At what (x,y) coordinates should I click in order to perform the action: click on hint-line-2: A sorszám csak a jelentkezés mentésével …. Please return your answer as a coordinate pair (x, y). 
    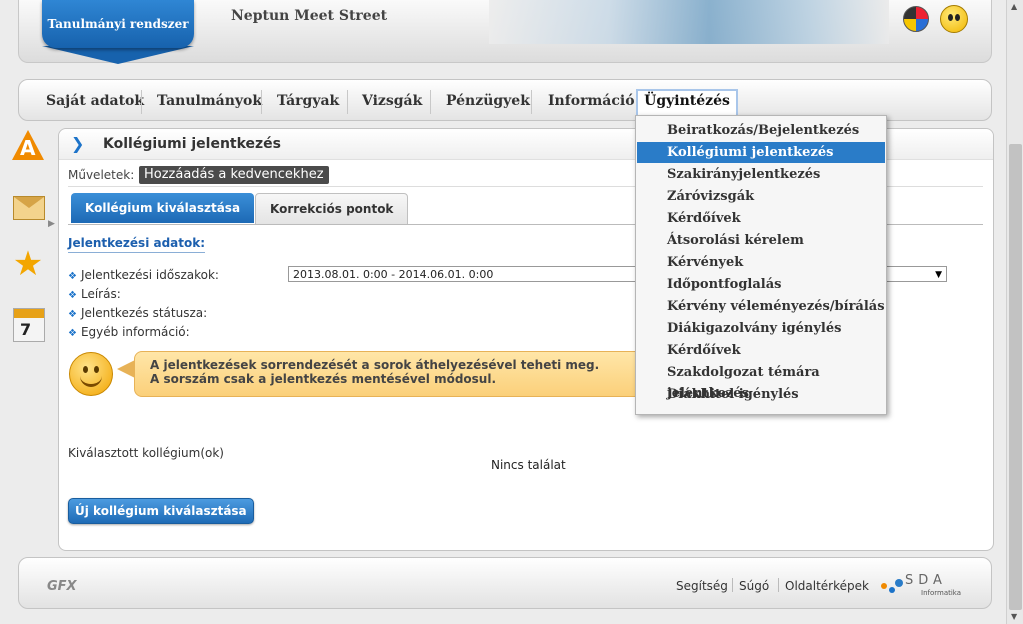
    Looking at the image, I should click on (323, 379).